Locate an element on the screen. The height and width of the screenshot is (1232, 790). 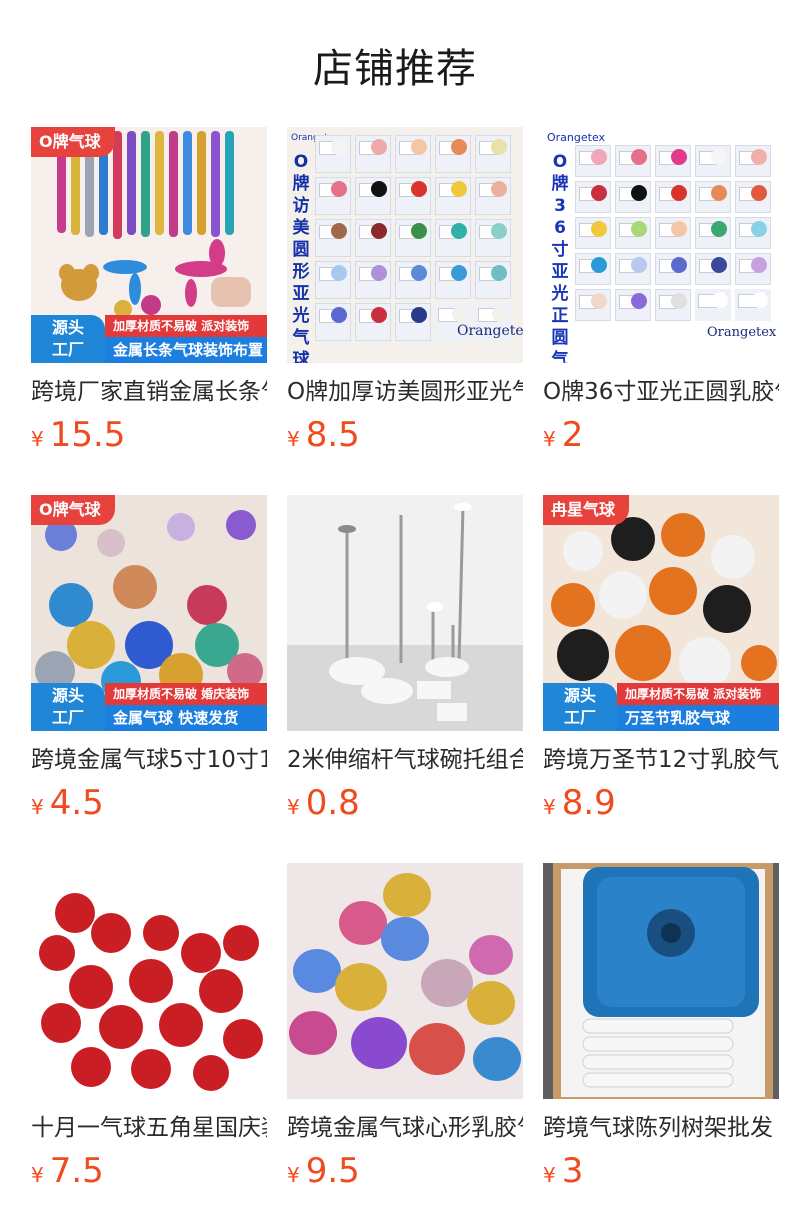
product-image: 冉星气球 源头 工厂 加厚材质不易破 派对装饰 万圣节乳胶气球 is located at coordinates (661, 613).